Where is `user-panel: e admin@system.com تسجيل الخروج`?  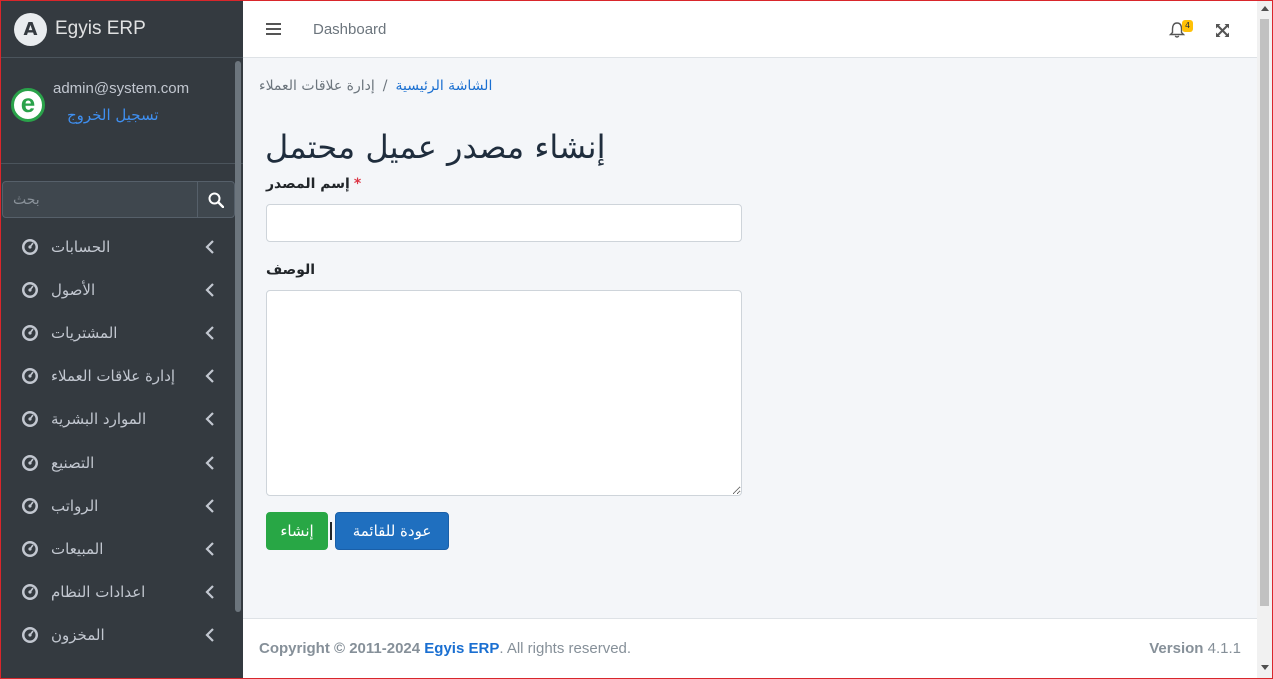 user-panel: e admin@system.com تسجيل الخروج is located at coordinates (122, 111).